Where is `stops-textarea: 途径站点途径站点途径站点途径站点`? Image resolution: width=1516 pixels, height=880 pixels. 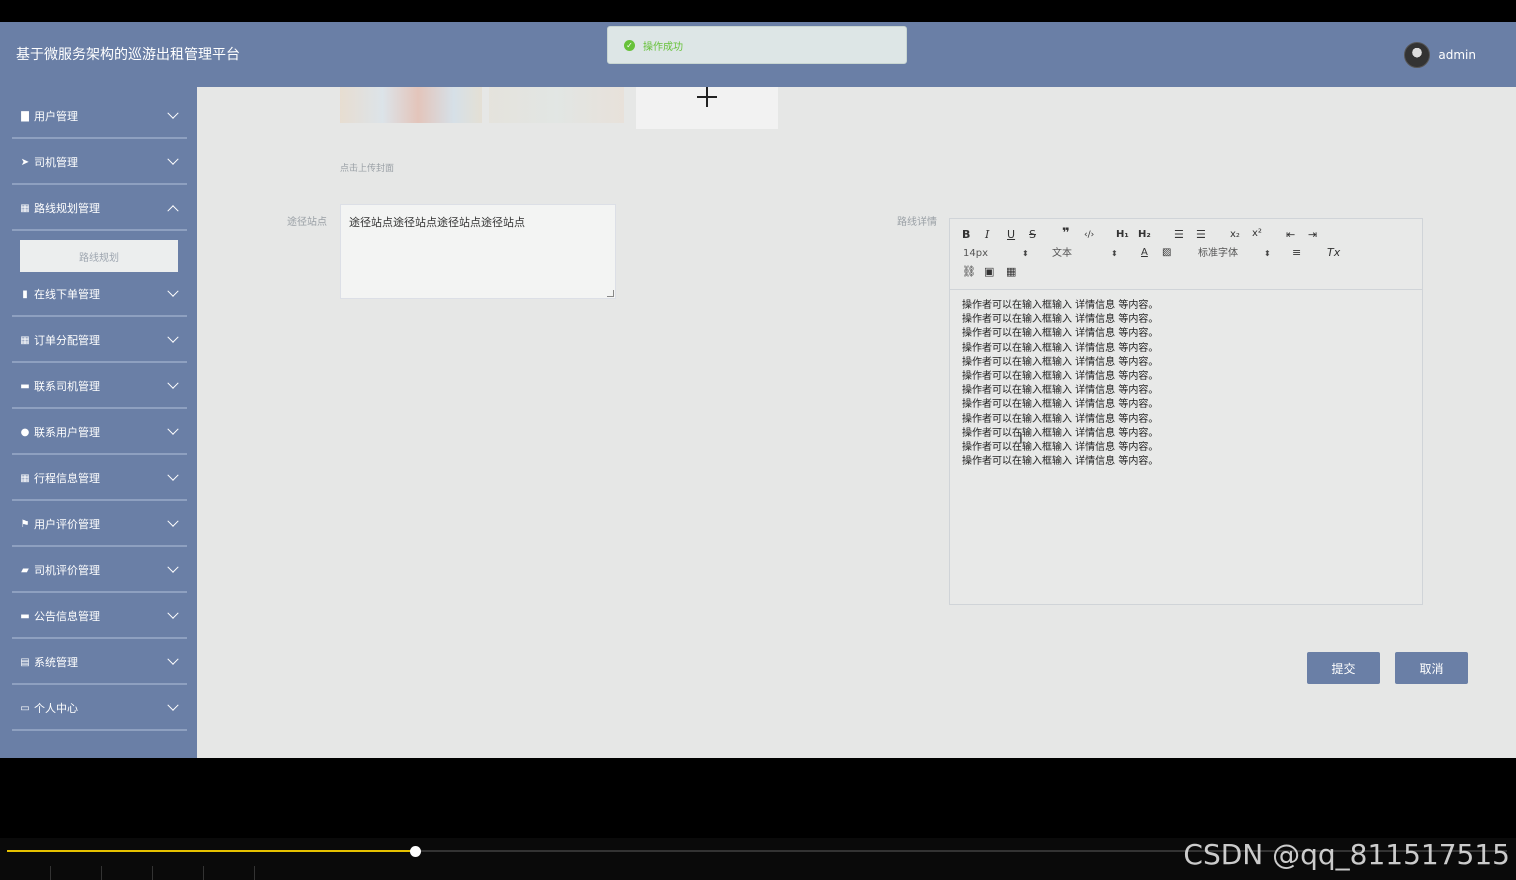
stops-textarea: 途径站点途径站点途径站点途径站点 is located at coordinates (478, 251).